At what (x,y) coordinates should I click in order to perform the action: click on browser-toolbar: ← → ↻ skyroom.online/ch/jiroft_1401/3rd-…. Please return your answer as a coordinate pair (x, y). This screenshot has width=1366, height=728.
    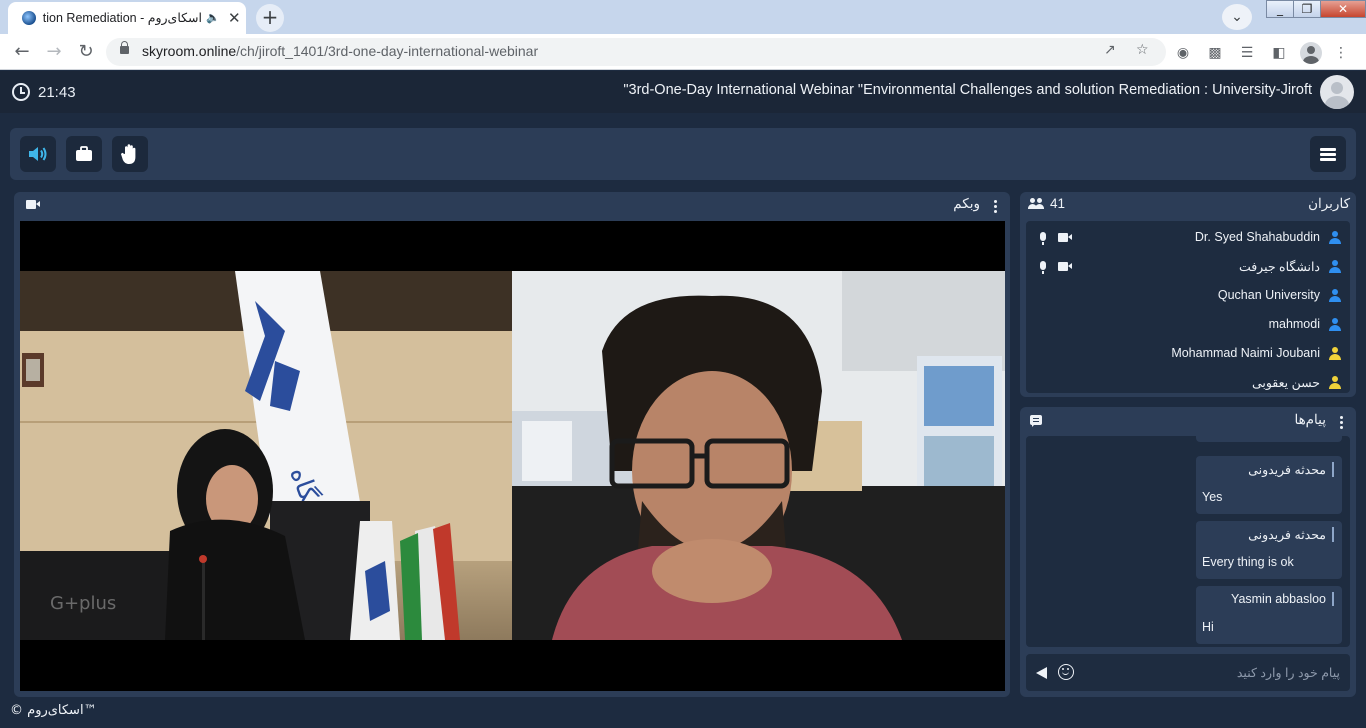
    Looking at the image, I should click on (683, 52).